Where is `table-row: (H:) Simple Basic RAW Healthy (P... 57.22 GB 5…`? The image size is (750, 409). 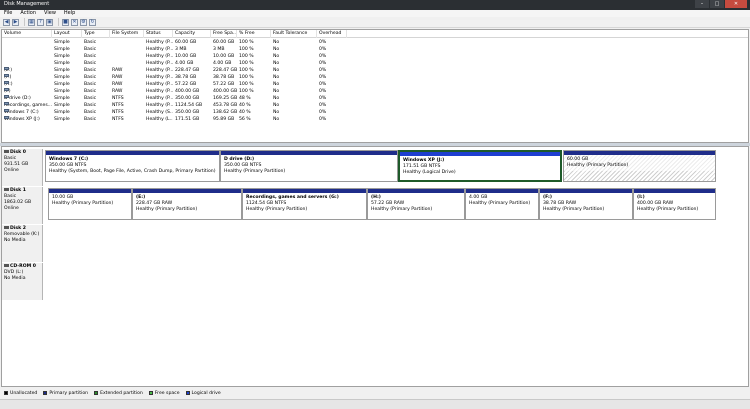
table-row: (H:) Simple Basic RAW Healthy (P... 57.22 GB 5… is located at coordinates (375, 84).